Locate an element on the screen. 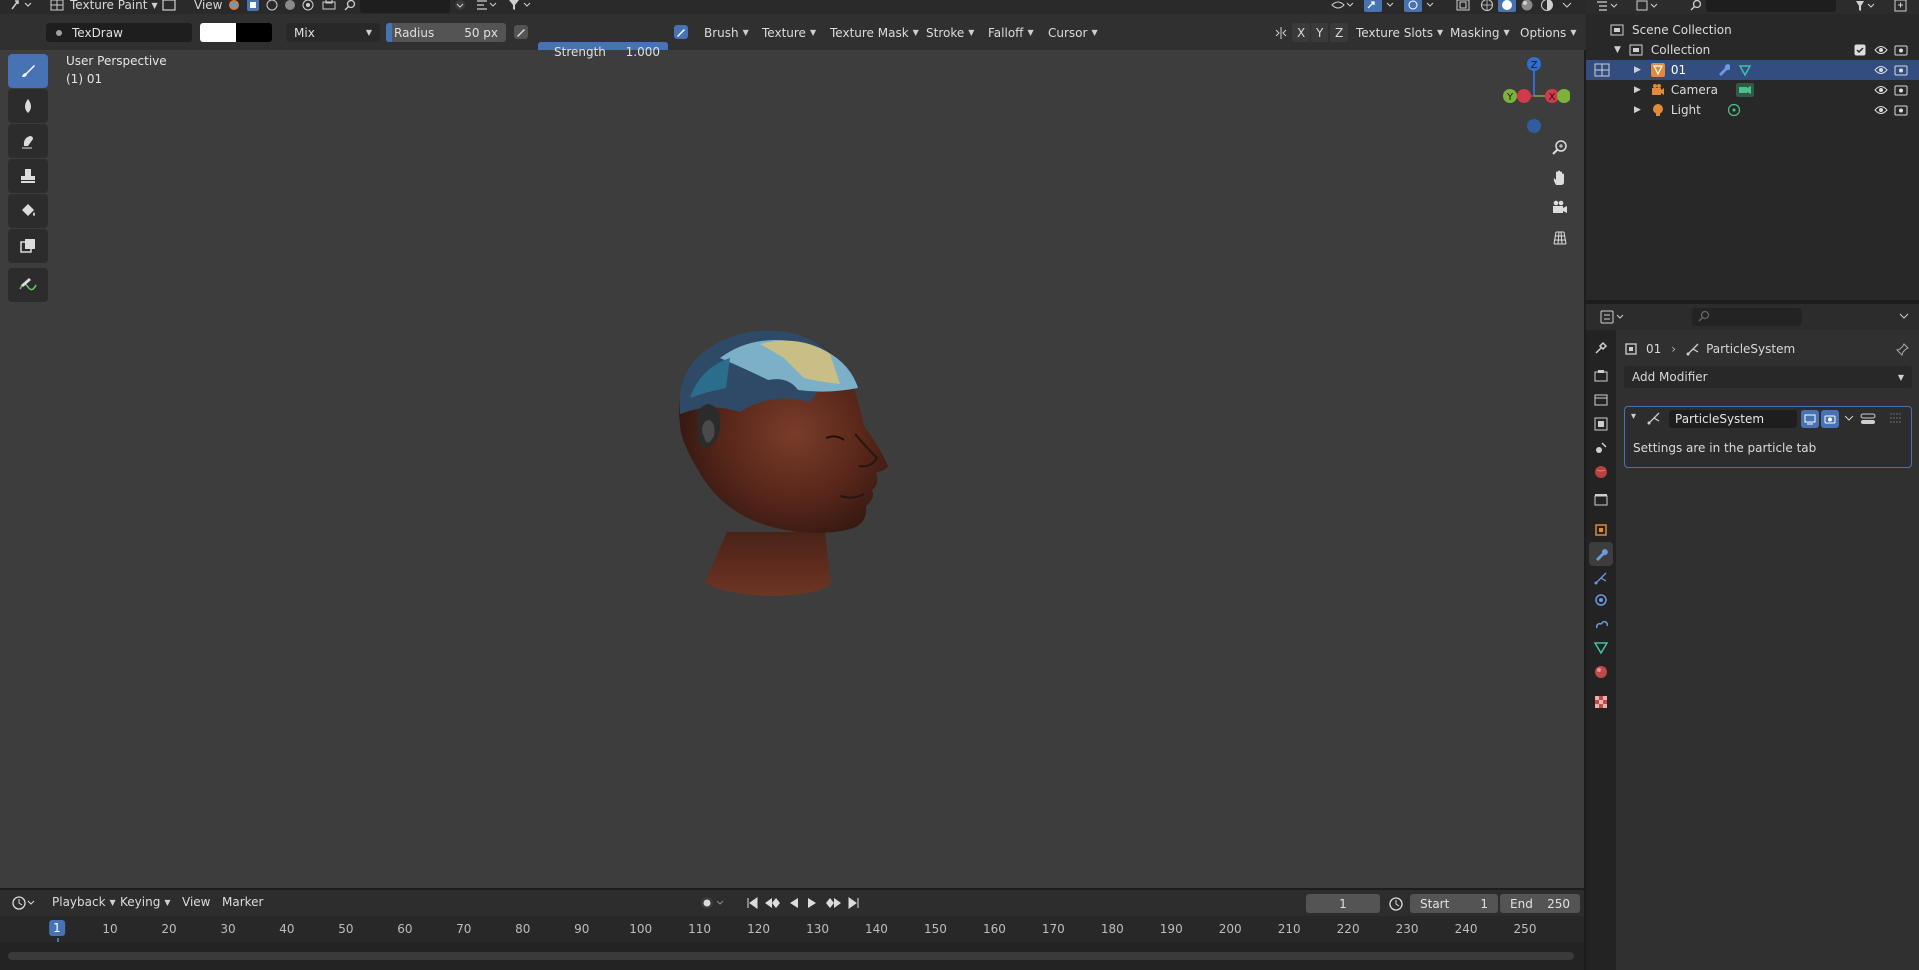  auto-keying-icon is located at coordinates (713, 903).